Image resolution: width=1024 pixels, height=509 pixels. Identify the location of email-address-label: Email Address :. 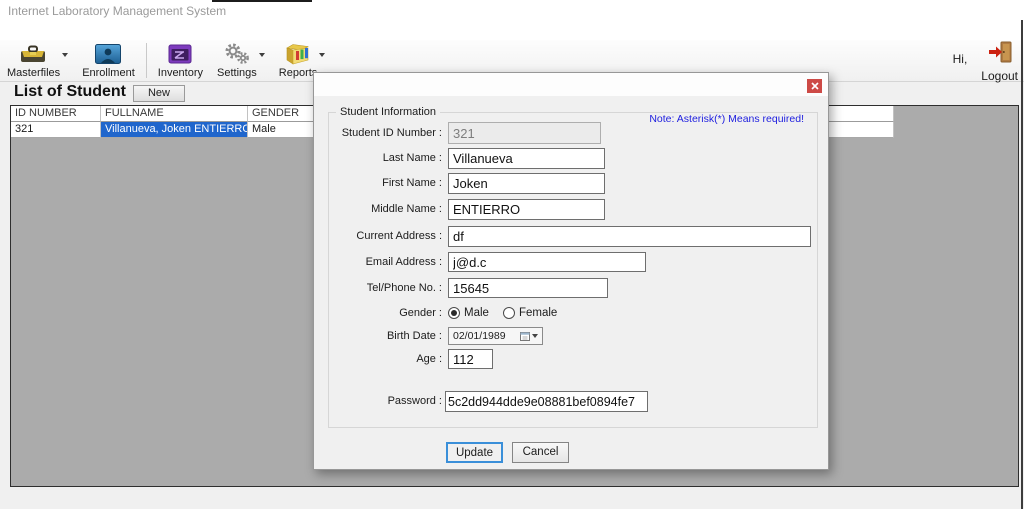
(403, 262).